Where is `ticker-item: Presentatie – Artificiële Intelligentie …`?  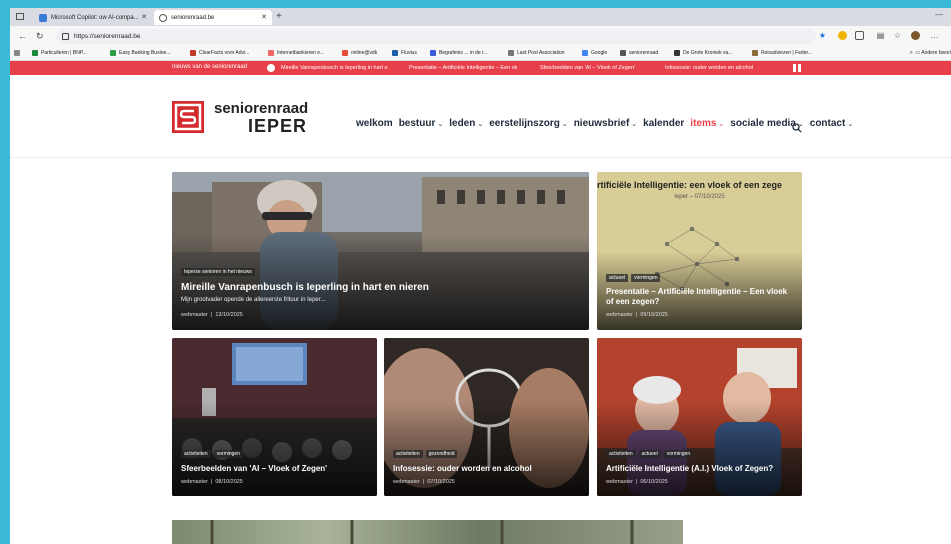 ticker-item: Presentatie – Artificiële Intelligentie … is located at coordinates (463, 68).